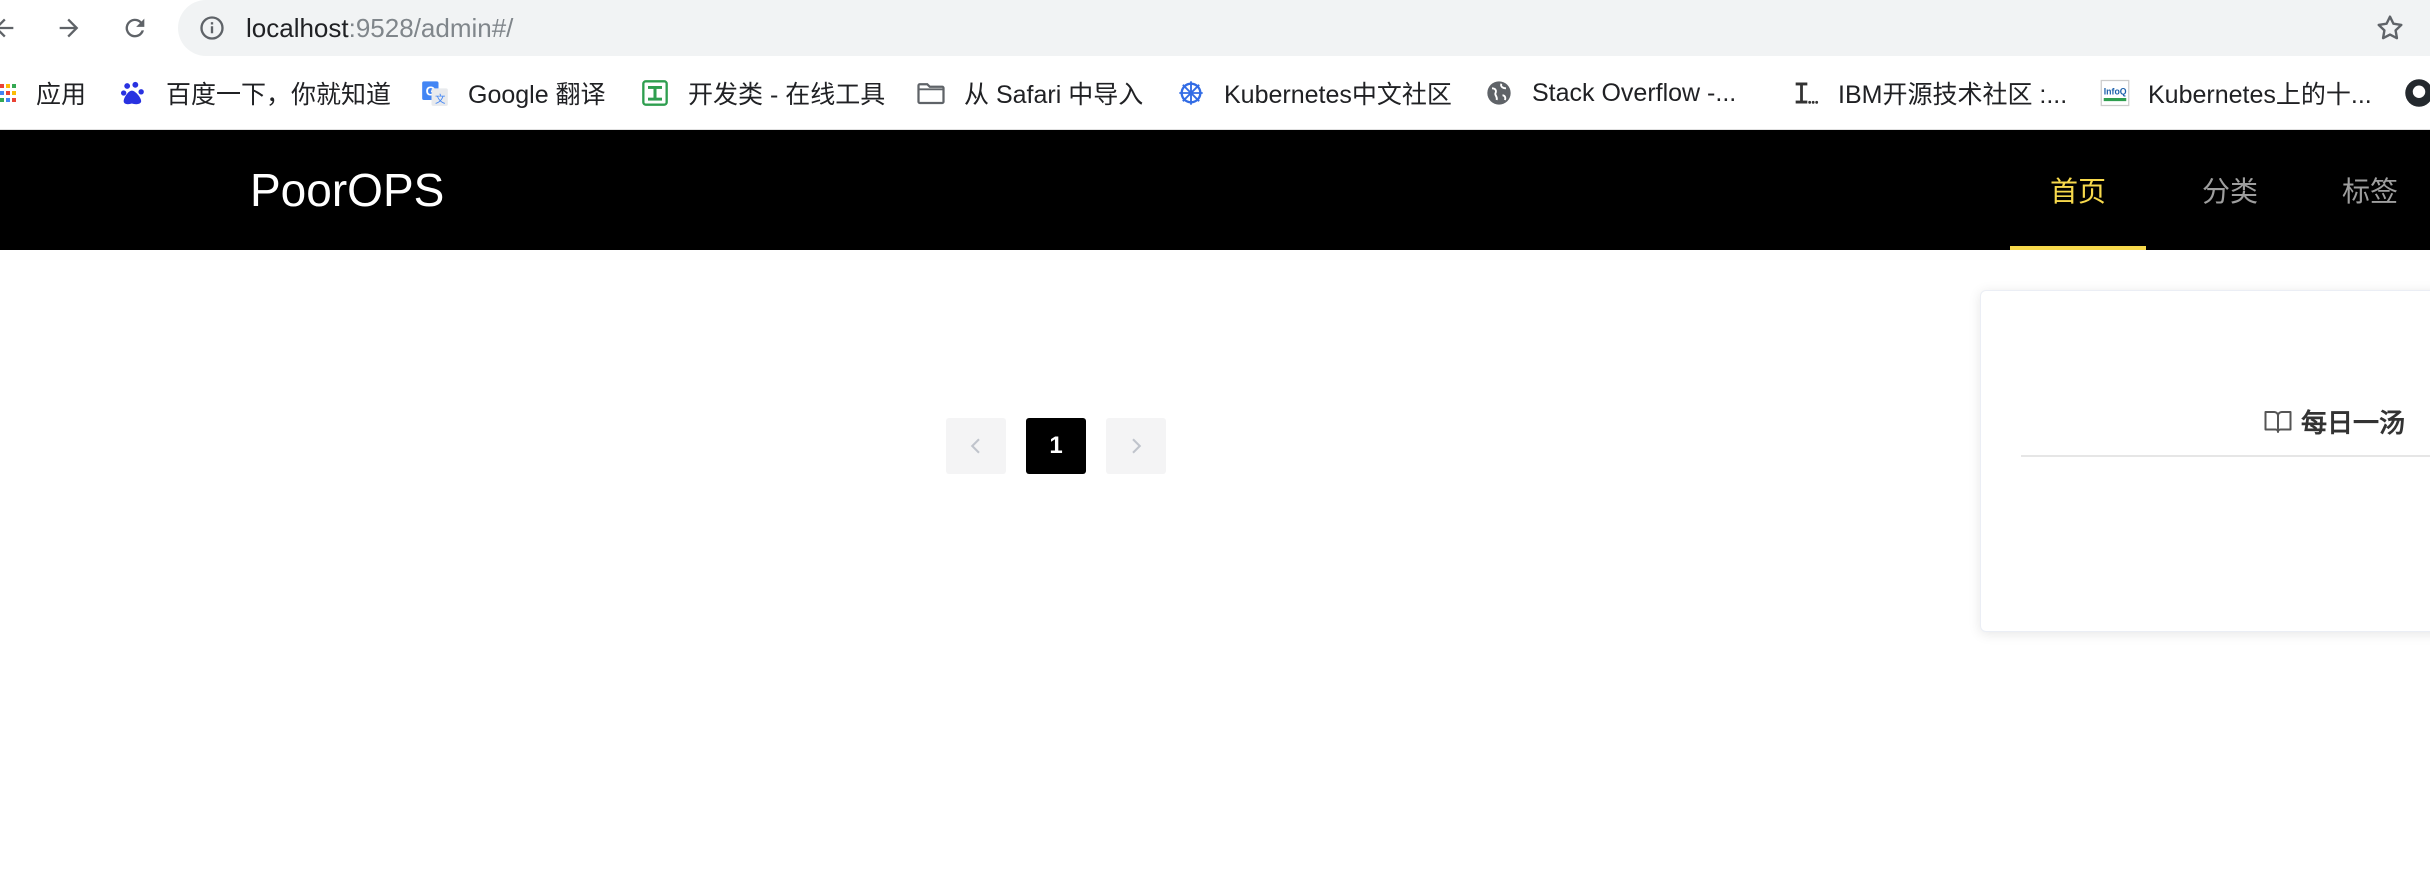  I want to click on google-translate-icon: G 文, so click(435, 93).